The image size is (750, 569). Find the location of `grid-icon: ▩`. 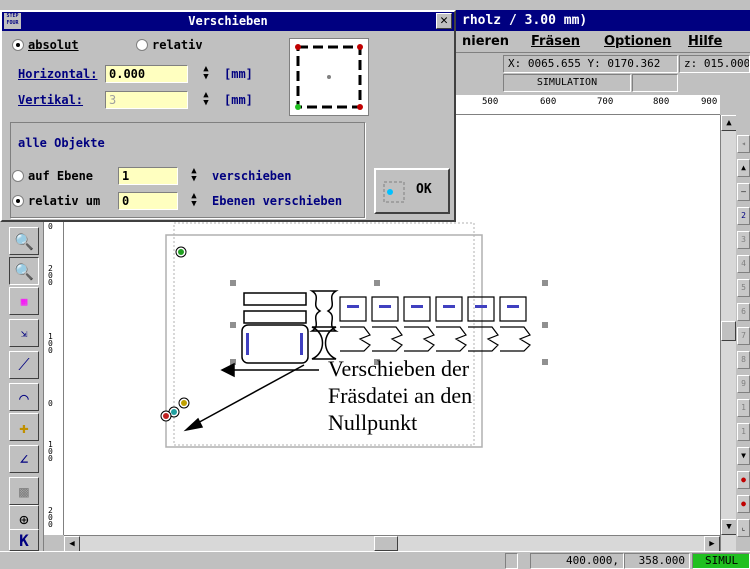

grid-icon: ▩ is located at coordinates (24, 491).